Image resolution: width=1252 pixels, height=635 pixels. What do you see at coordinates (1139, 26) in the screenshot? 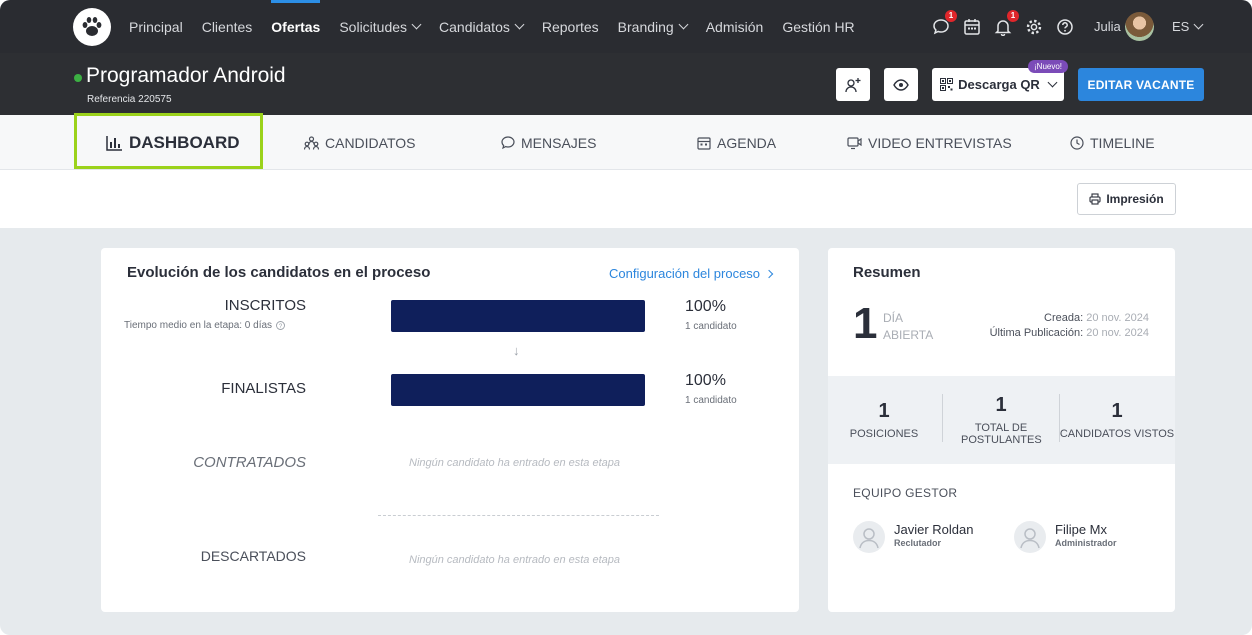
I see `user-avatar` at bounding box center [1139, 26].